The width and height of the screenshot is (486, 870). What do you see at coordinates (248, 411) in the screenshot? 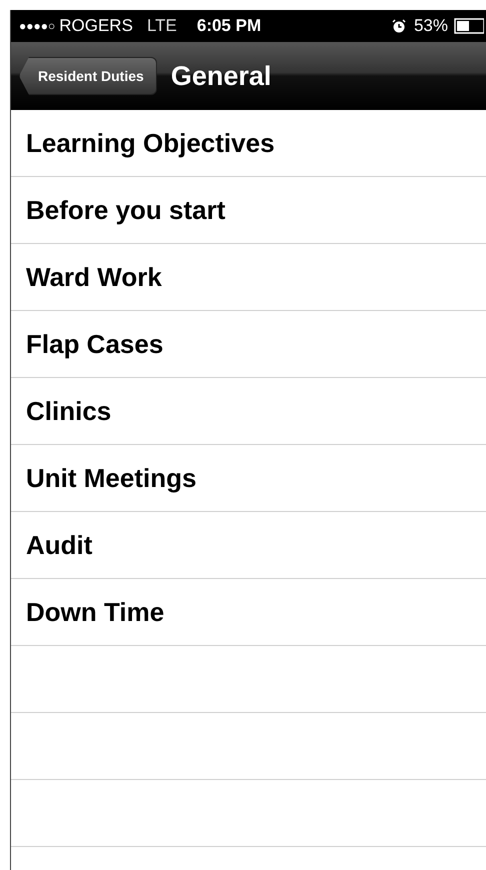
I see `list-item: Clinics` at bounding box center [248, 411].